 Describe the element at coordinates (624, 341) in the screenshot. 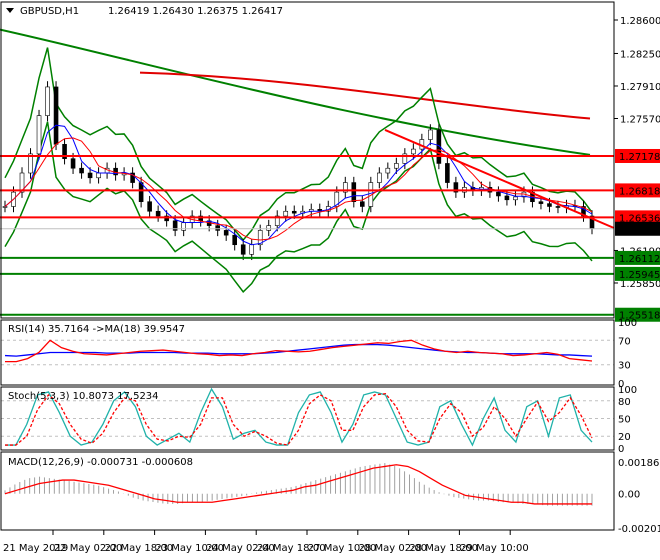

I see `axis-tick-label: 70` at that location.